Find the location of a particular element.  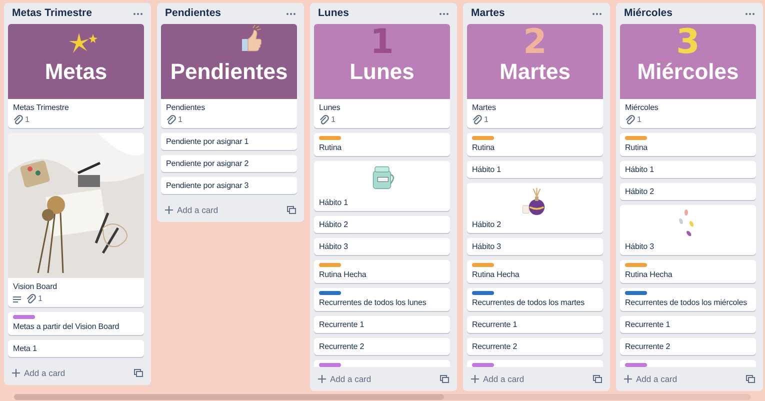

card-title: Recurrentes de todos los miércoles is located at coordinates (686, 302).